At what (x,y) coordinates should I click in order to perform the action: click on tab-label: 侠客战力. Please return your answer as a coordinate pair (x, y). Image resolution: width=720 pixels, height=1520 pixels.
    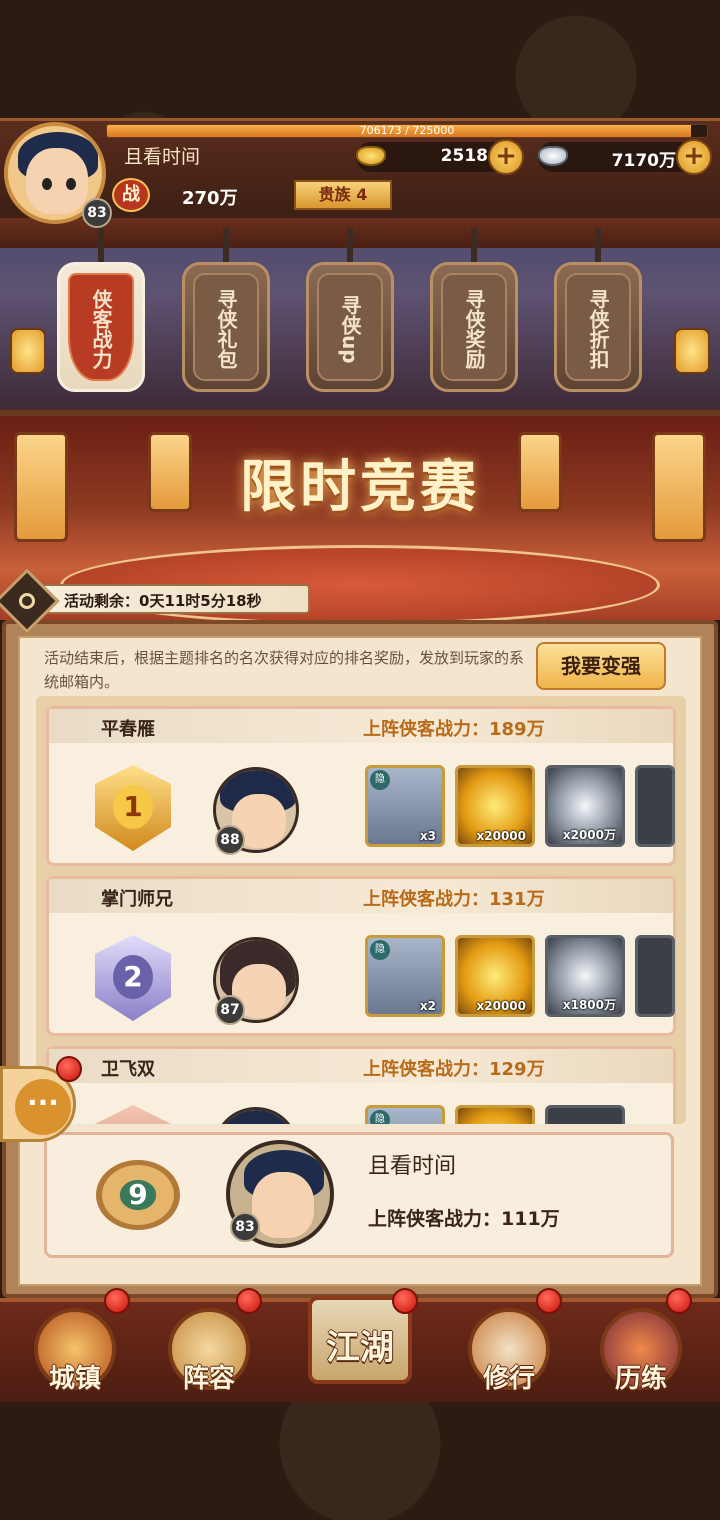
    Looking at the image, I should click on (101, 329).